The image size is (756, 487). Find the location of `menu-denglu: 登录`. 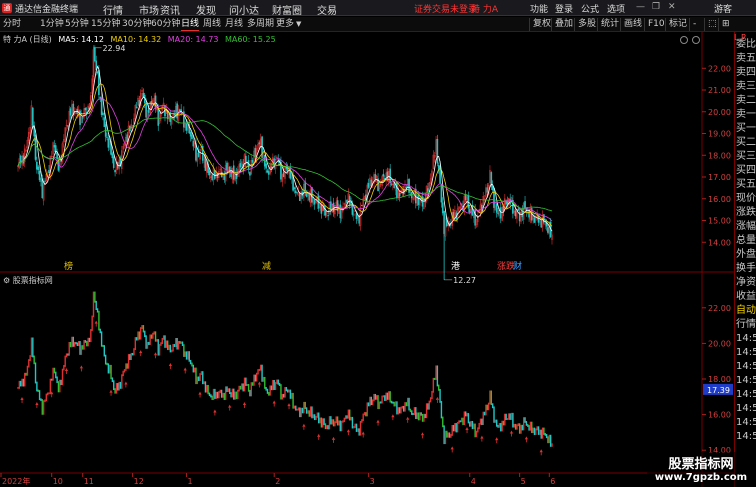

menu-denglu: 登录 is located at coordinates (564, 8).